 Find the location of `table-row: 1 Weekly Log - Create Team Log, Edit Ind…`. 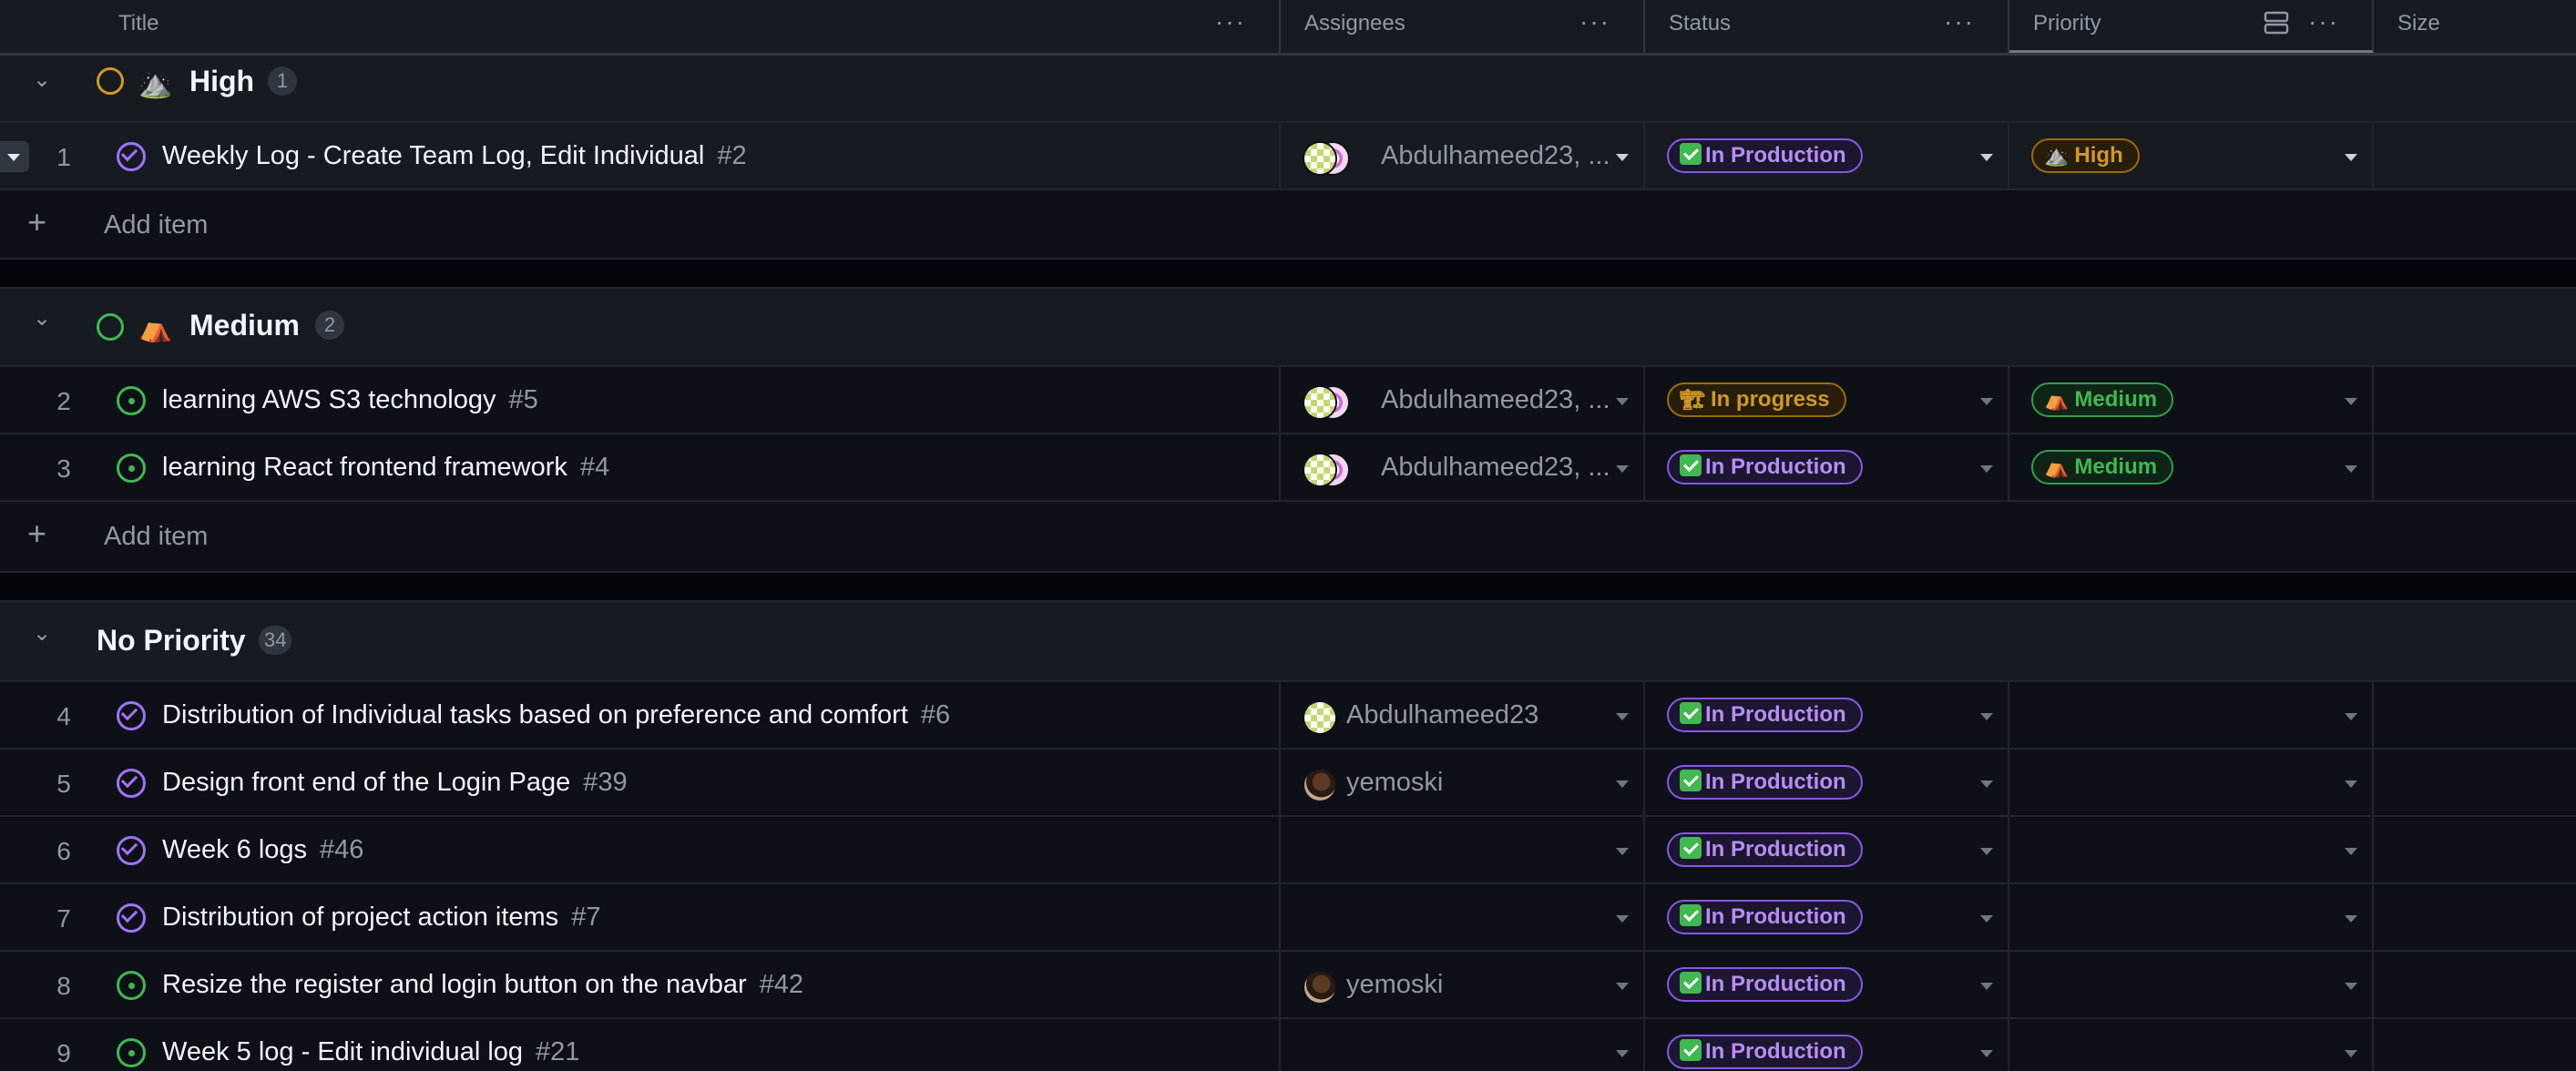

table-row: 1 Weekly Log - Create Team Log, Edit Ind… is located at coordinates (1288, 155).